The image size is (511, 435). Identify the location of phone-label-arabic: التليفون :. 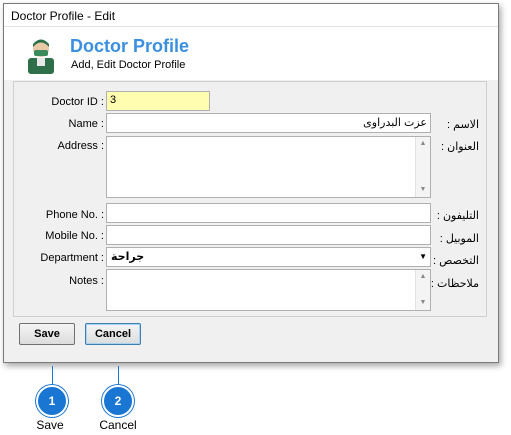
(457, 216).